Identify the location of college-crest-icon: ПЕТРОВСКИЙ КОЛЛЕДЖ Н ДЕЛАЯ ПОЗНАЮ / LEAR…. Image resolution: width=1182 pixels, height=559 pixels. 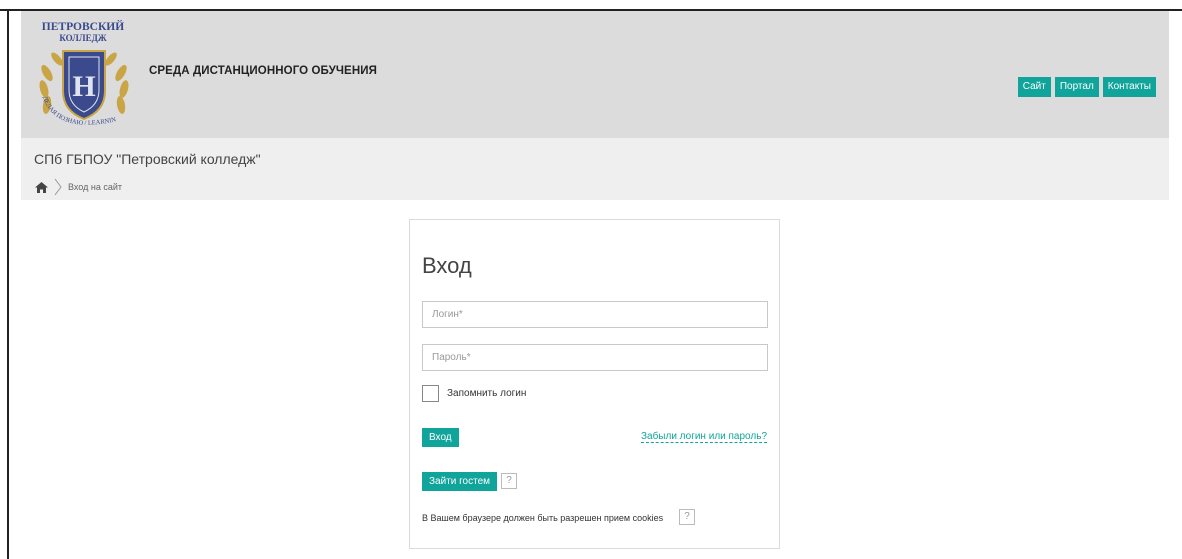
(80, 69).